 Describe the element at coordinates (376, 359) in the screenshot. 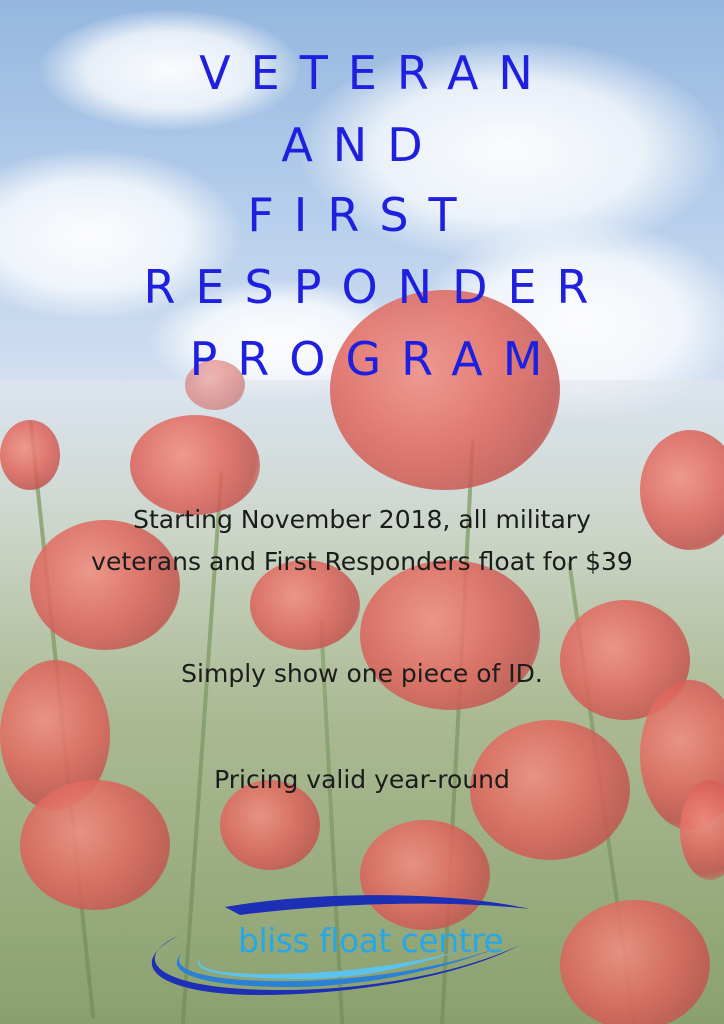

I see `title-line-program: PROGRAM` at that location.